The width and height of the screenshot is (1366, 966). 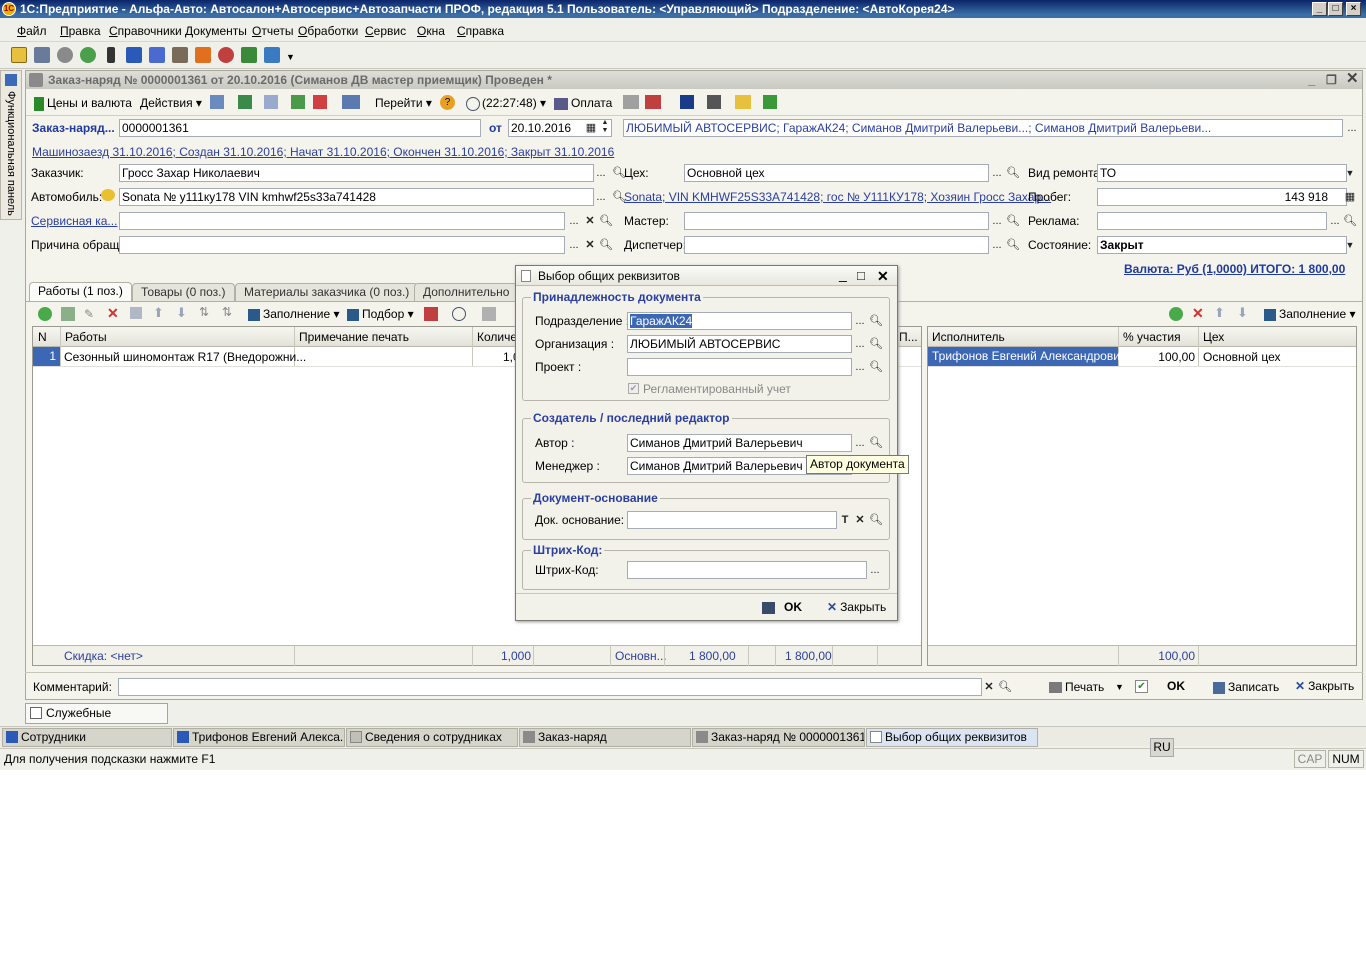 What do you see at coordinates (1311, 80) in the screenshot?
I see `doc-minimize-button: _` at bounding box center [1311, 80].